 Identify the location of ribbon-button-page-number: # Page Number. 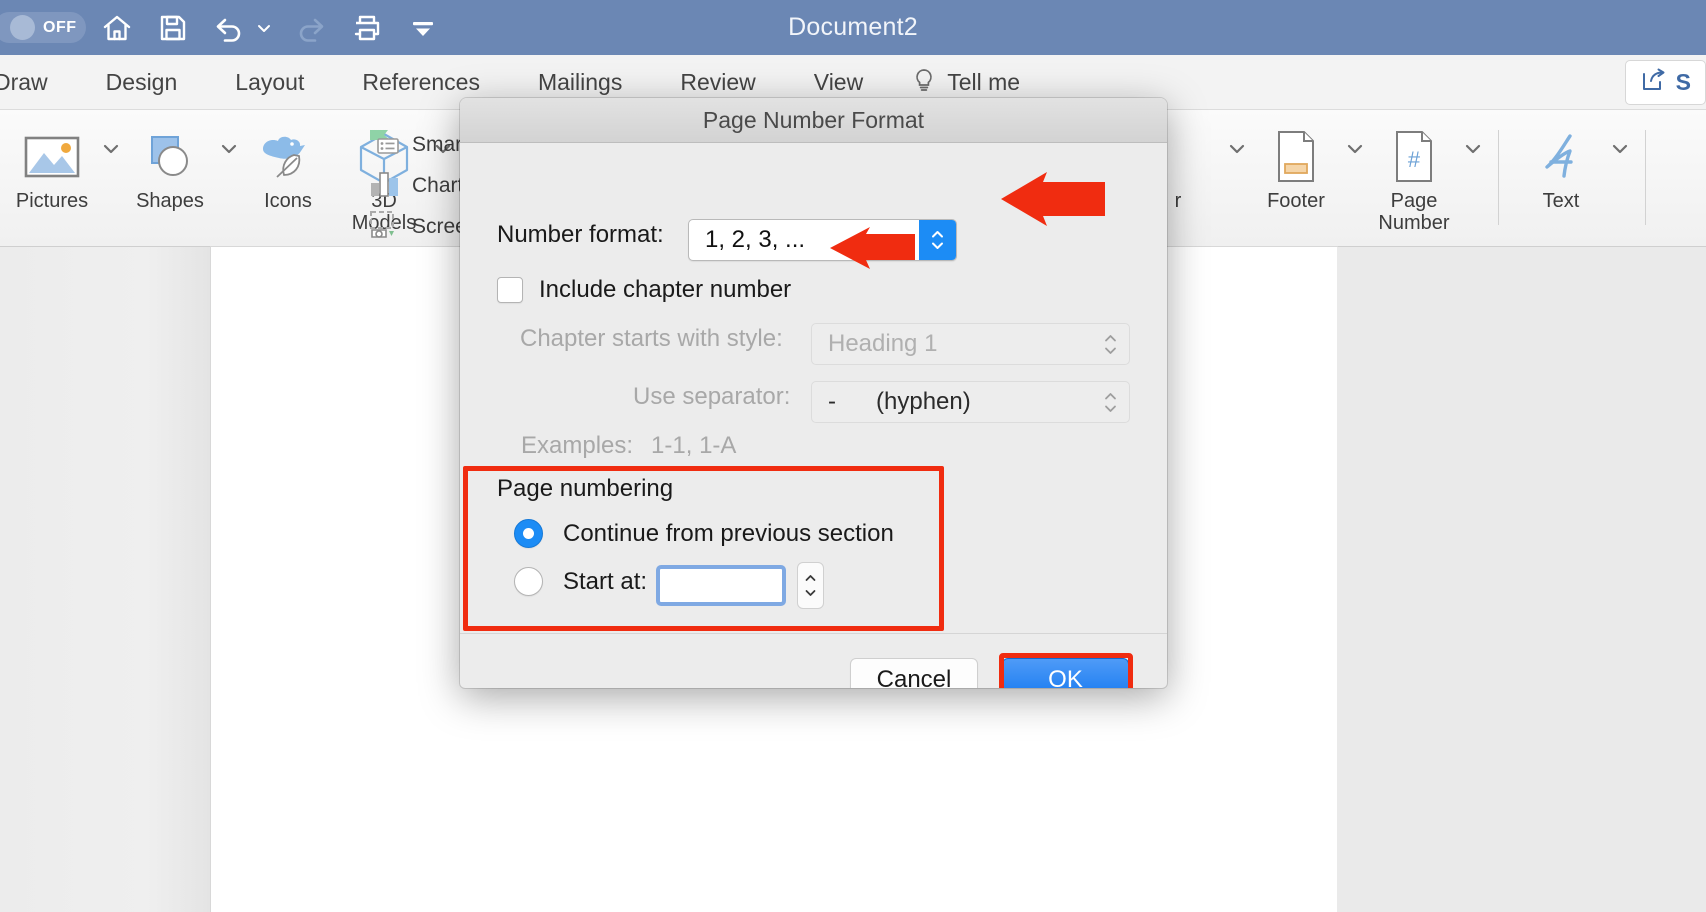
(1414, 172).